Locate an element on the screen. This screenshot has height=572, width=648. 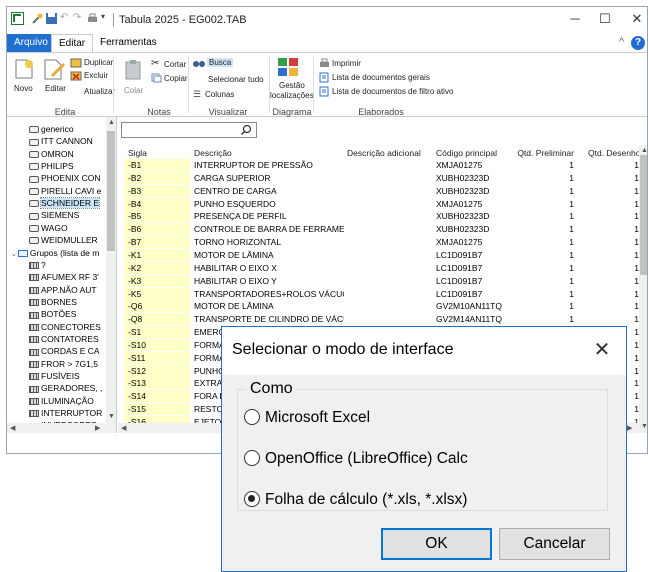
table-row: -K1 MOTOR DE LÂMINA LC1D091B7 1 1 is located at coordinates (382, 254).